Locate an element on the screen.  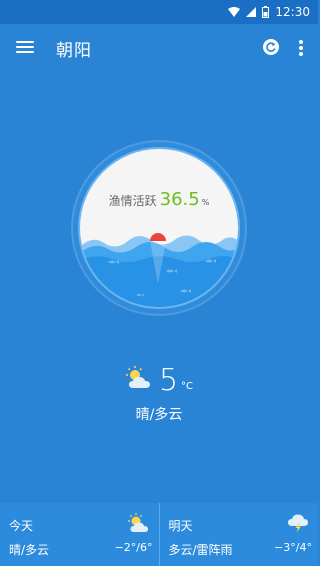
signal-icon is located at coordinates (251, 12).